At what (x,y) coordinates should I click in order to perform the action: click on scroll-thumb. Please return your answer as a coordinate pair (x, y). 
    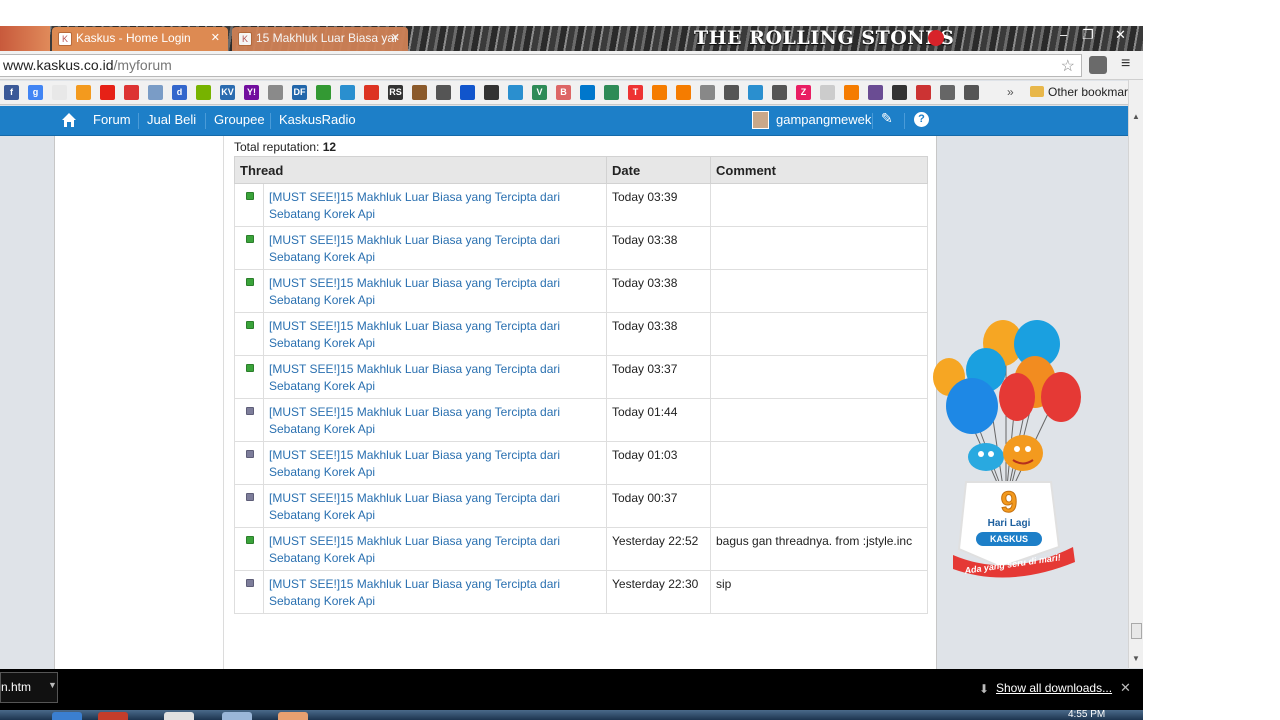
    Looking at the image, I should click on (1136, 631).